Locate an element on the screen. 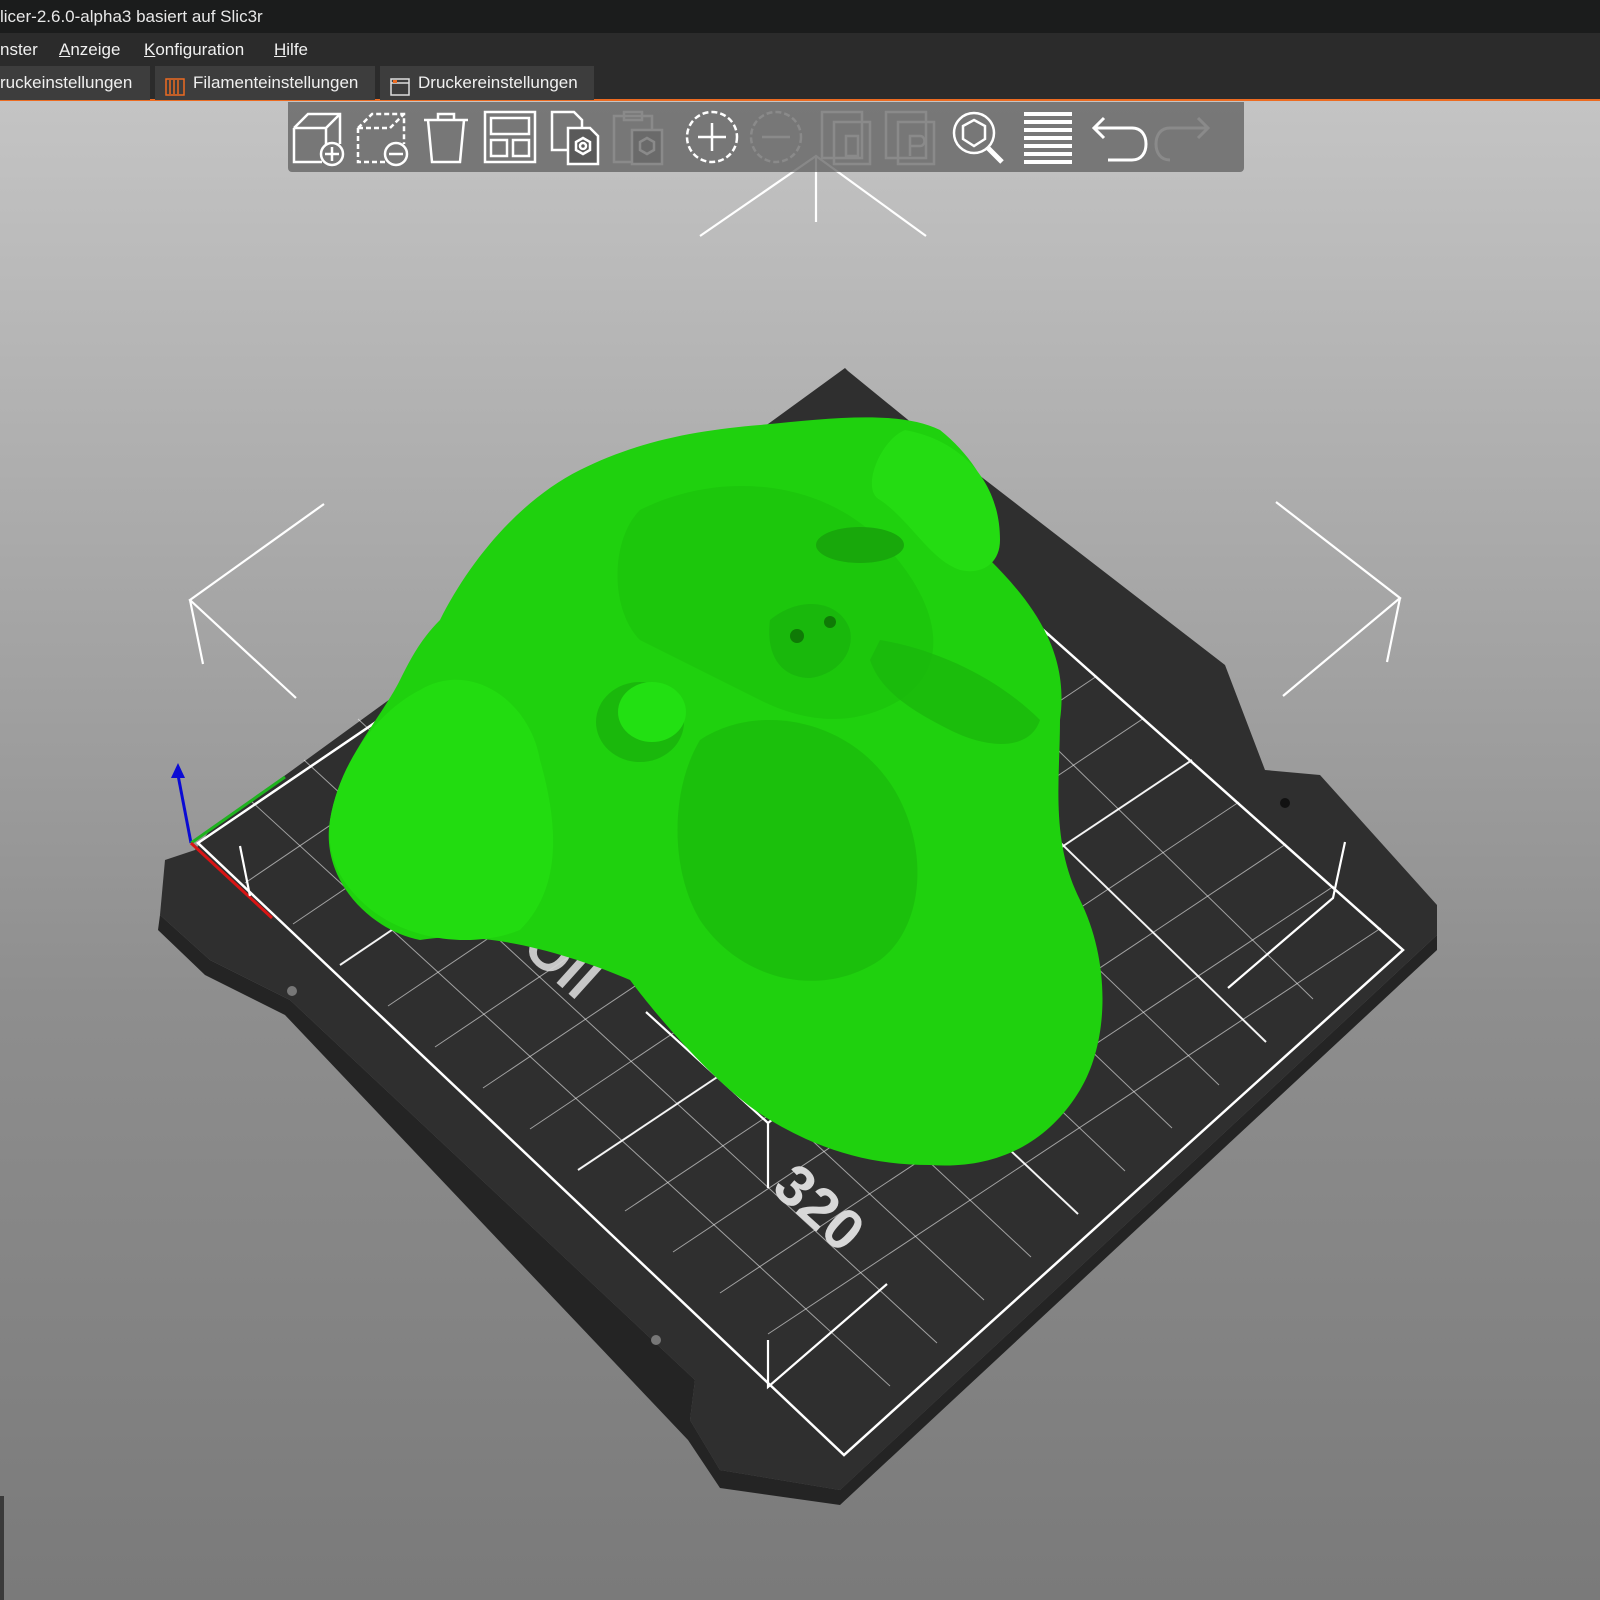  add-instance-button is located at coordinates (712, 137).